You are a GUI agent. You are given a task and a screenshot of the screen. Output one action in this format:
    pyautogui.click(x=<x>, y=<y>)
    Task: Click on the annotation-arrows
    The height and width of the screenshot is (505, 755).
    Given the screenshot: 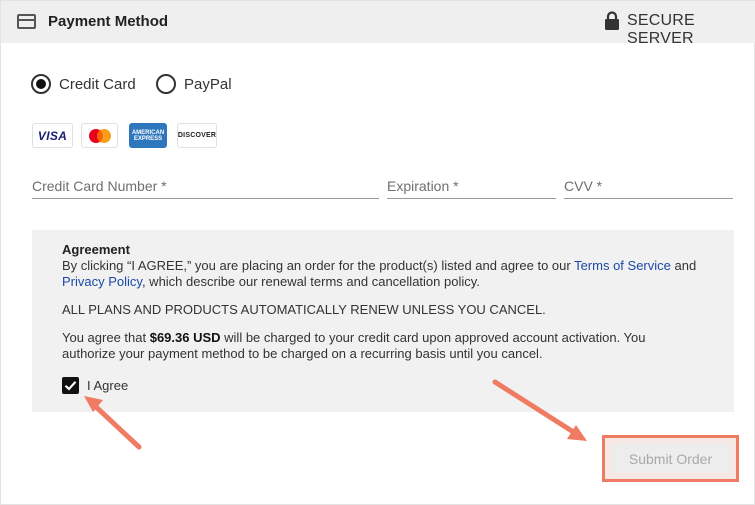 What is the action you would take?
    pyautogui.click(x=335, y=414)
    